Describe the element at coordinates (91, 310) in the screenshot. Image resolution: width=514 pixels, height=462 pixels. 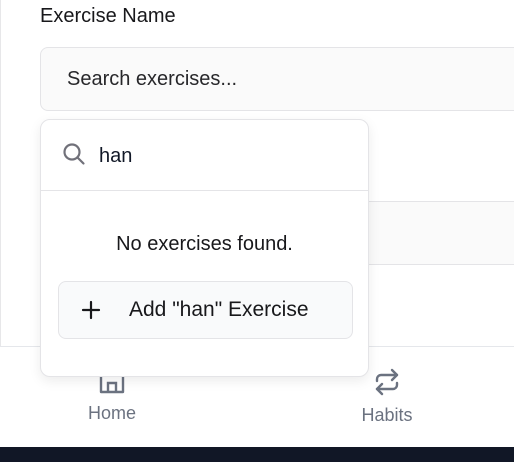
I see `plus-icon` at that location.